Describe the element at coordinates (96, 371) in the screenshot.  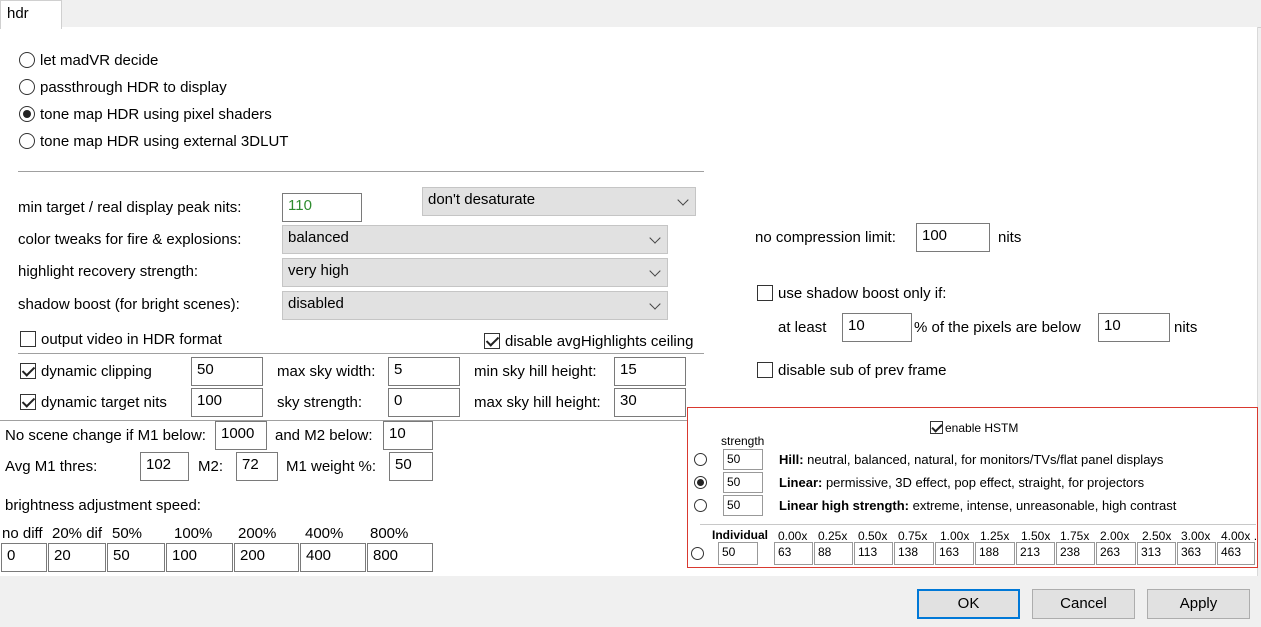
I see `dynamic-clipping-label: dynamic clipping` at that location.